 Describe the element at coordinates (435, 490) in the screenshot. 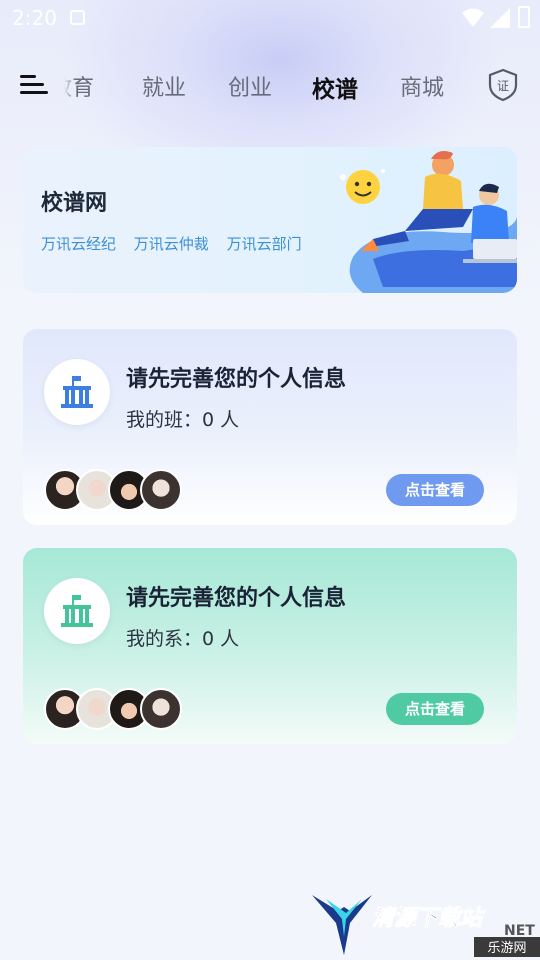

I see `view-class-button: 点击查看` at that location.